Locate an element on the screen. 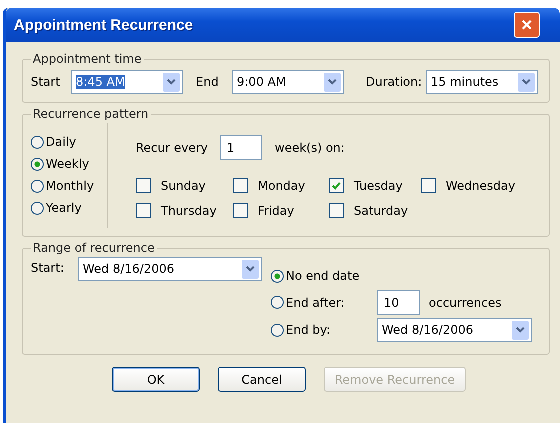  close-button is located at coordinates (527, 25).